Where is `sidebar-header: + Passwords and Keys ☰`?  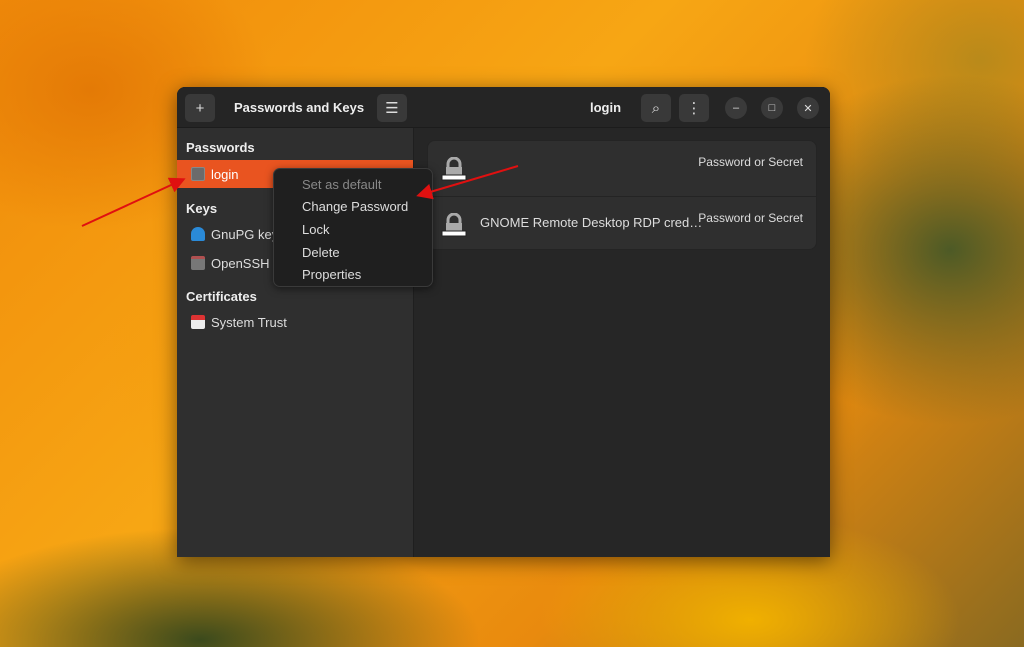
sidebar-header: + Passwords and Keys ☰ is located at coordinates (295, 107).